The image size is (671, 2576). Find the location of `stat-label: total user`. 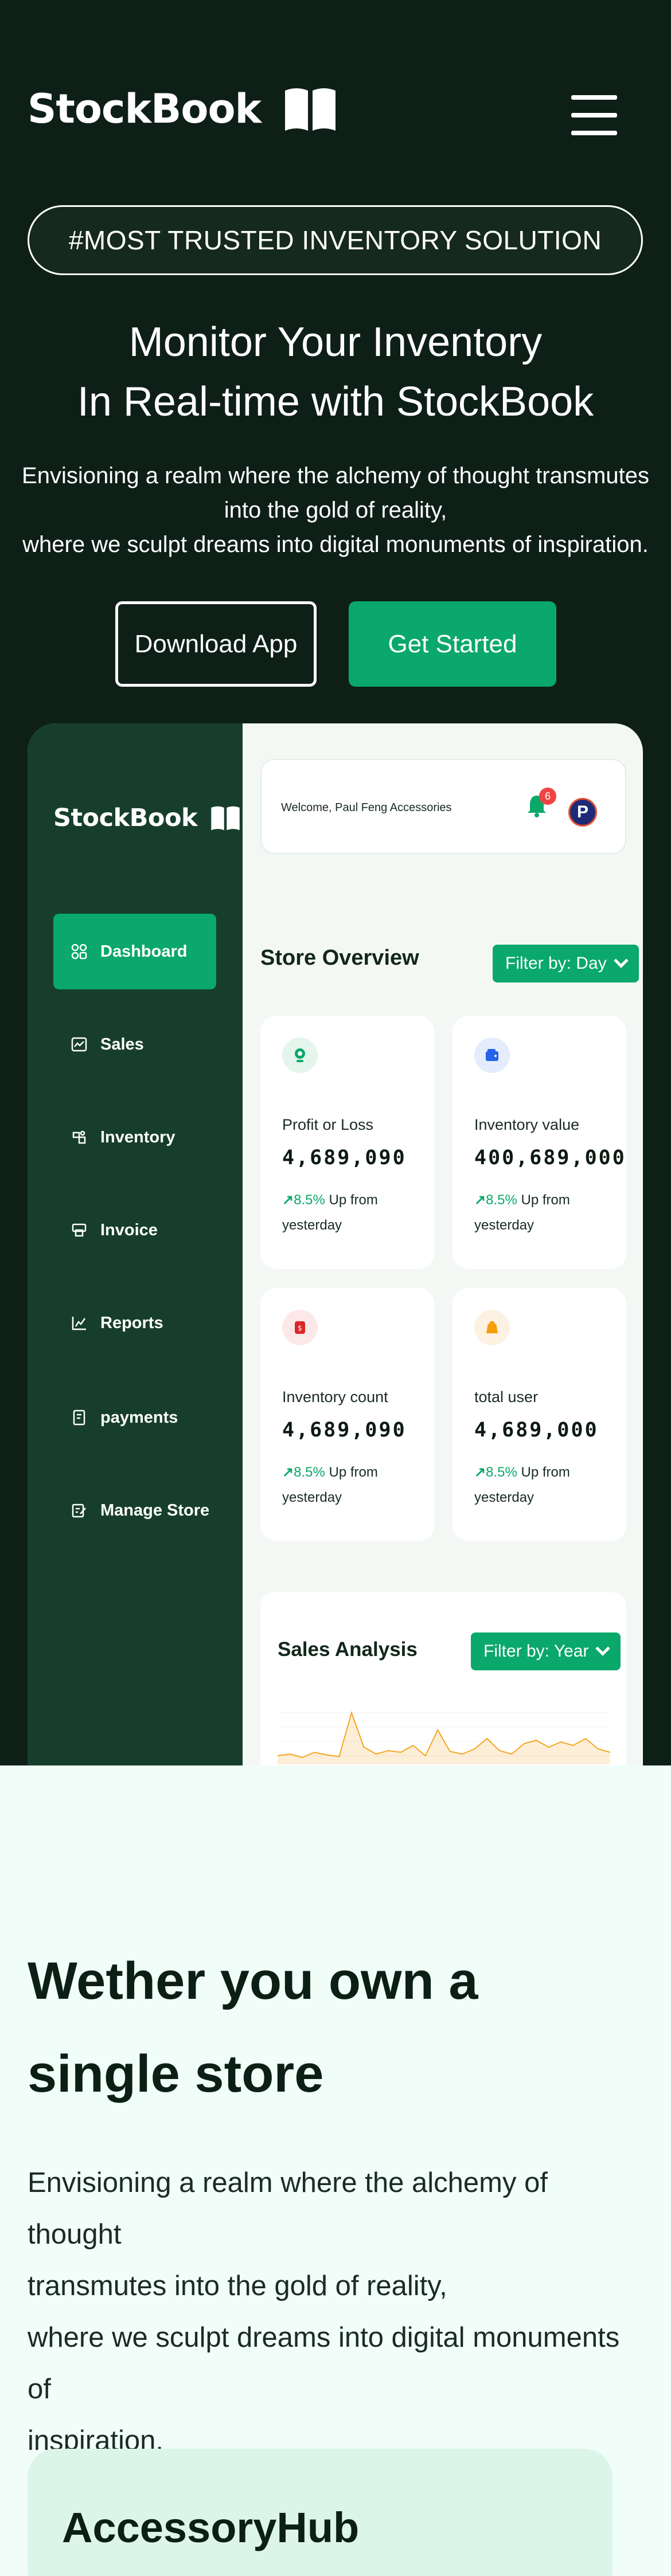

stat-label: total user is located at coordinates (506, 1397).